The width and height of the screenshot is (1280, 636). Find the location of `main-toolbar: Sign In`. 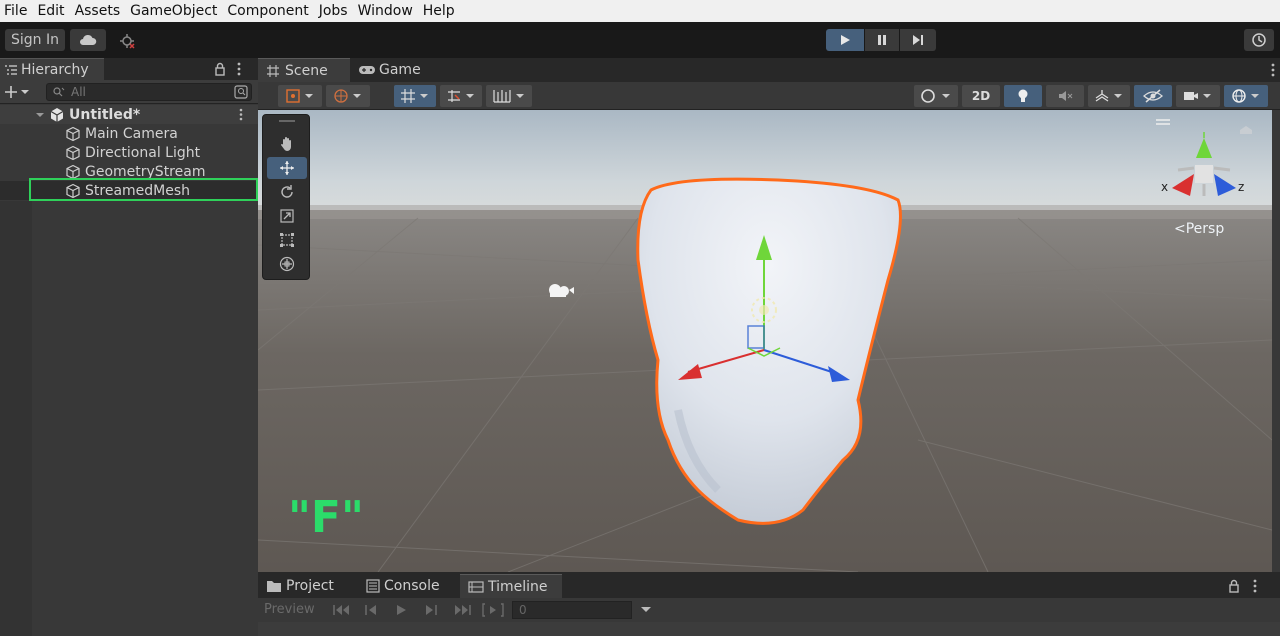

main-toolbar: Sign In is located at coordinates (640, 40).